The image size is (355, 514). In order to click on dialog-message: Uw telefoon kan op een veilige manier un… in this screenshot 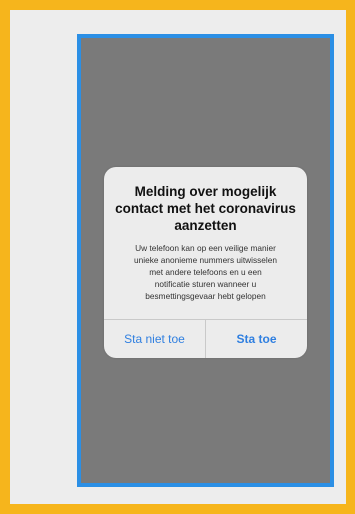, I will do `click(205, 272)`.